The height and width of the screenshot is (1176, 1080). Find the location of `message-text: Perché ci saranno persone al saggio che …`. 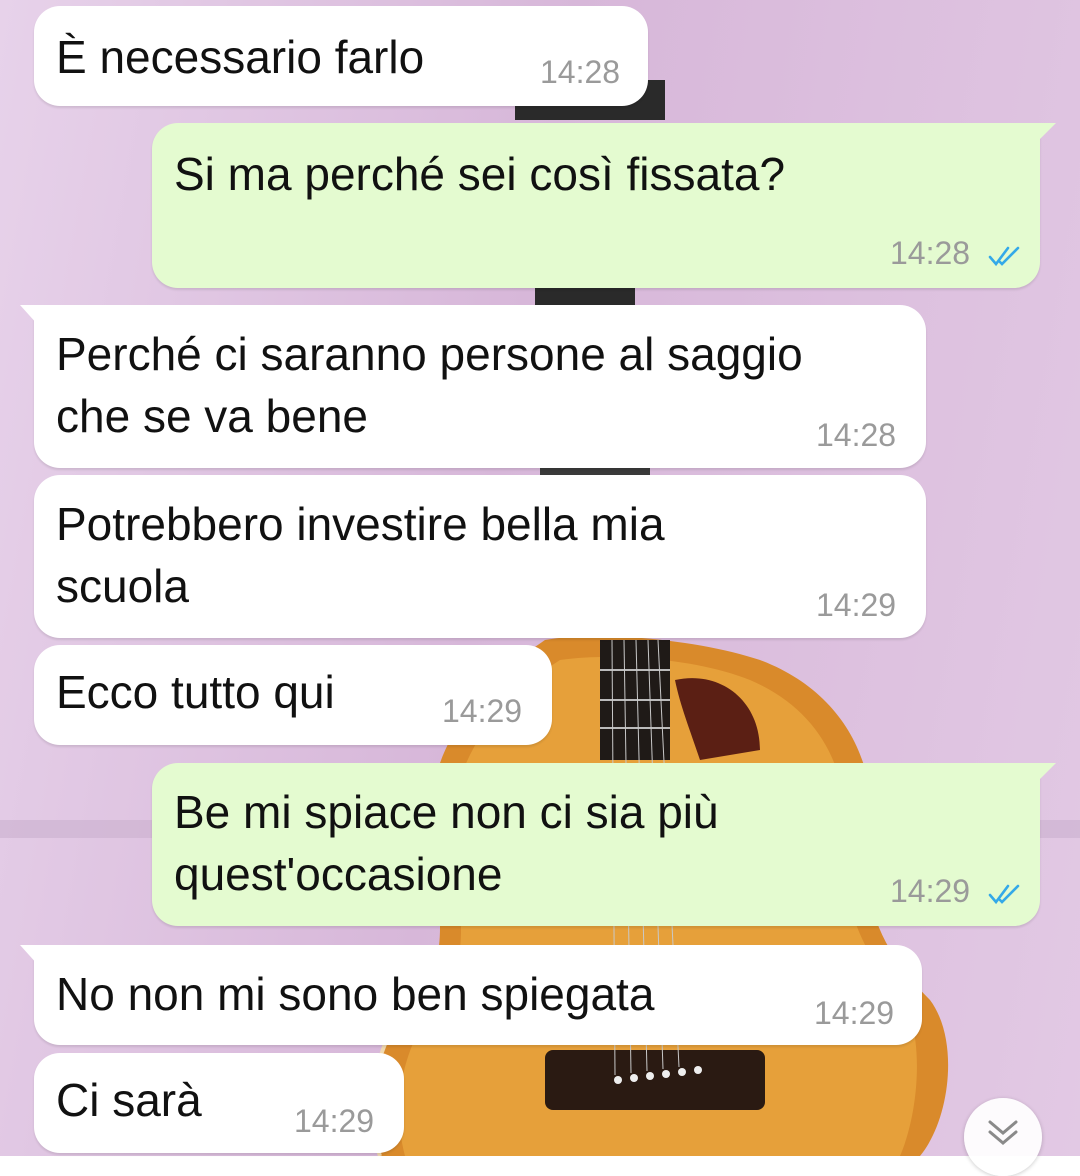

message-text: Perché ci saranno persone al saggio che … is located at coordinates (429, 385).